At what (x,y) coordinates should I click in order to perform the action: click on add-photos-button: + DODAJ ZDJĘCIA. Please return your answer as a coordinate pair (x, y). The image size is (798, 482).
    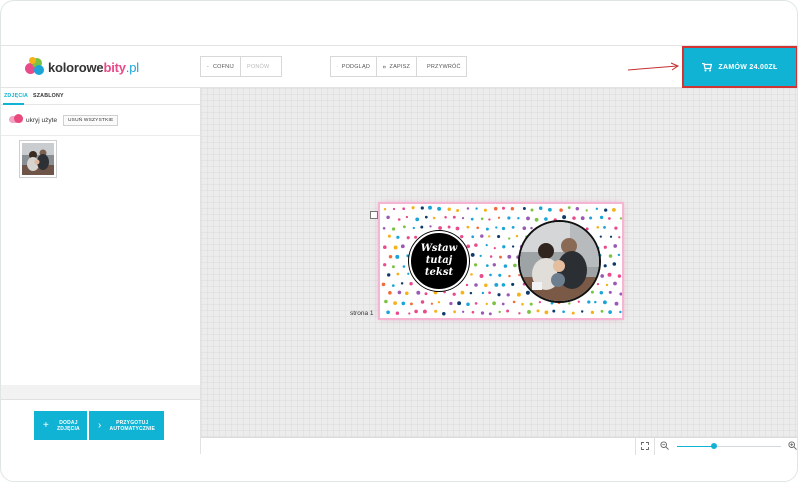
    Looking at the image, I should click on (60, 425).